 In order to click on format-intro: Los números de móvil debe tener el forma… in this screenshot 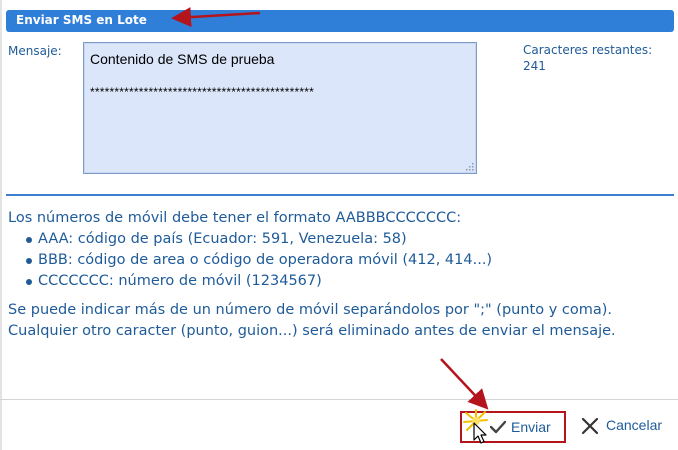, I will do `click(235, 218)`.